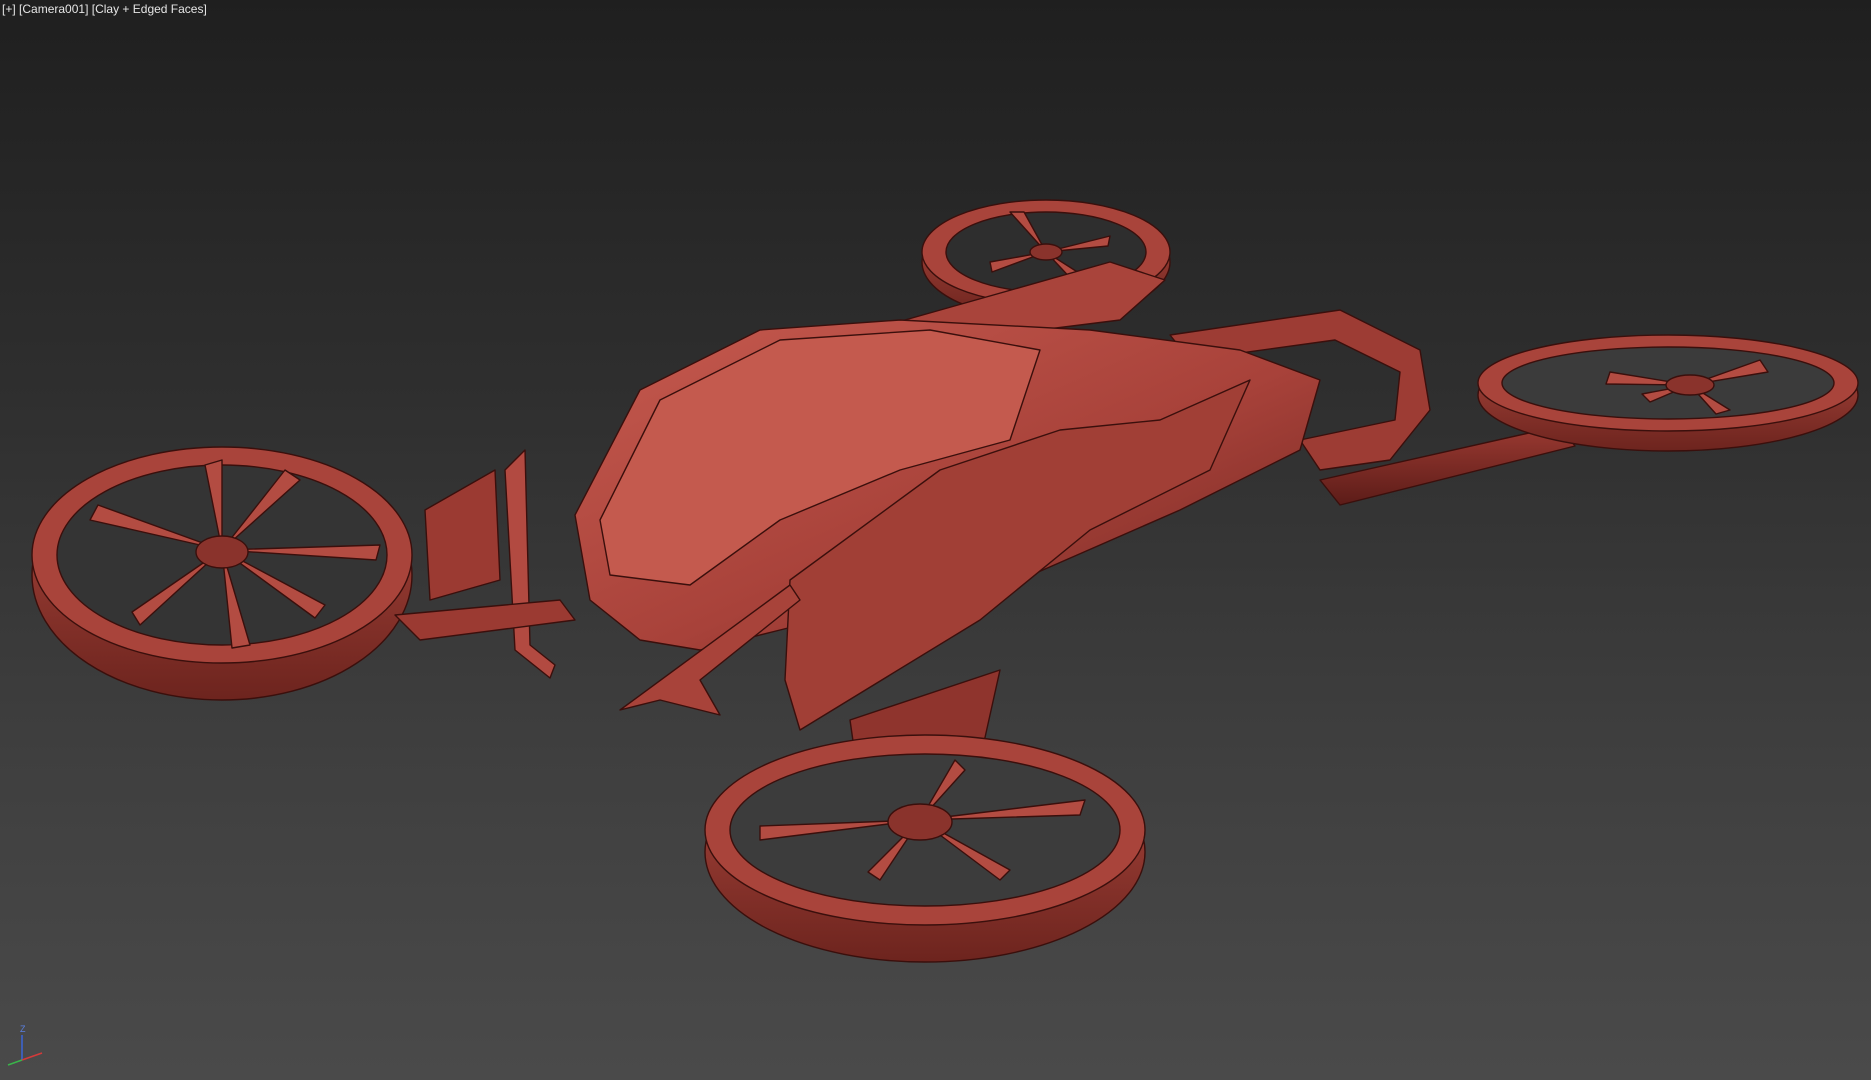 The height and width of the screenshot is (1080, 1871). What do you see at coordinates (23, 1029) in the screenshot?
I see `axis-z-label: Z` at bounding box center [23, 1029].